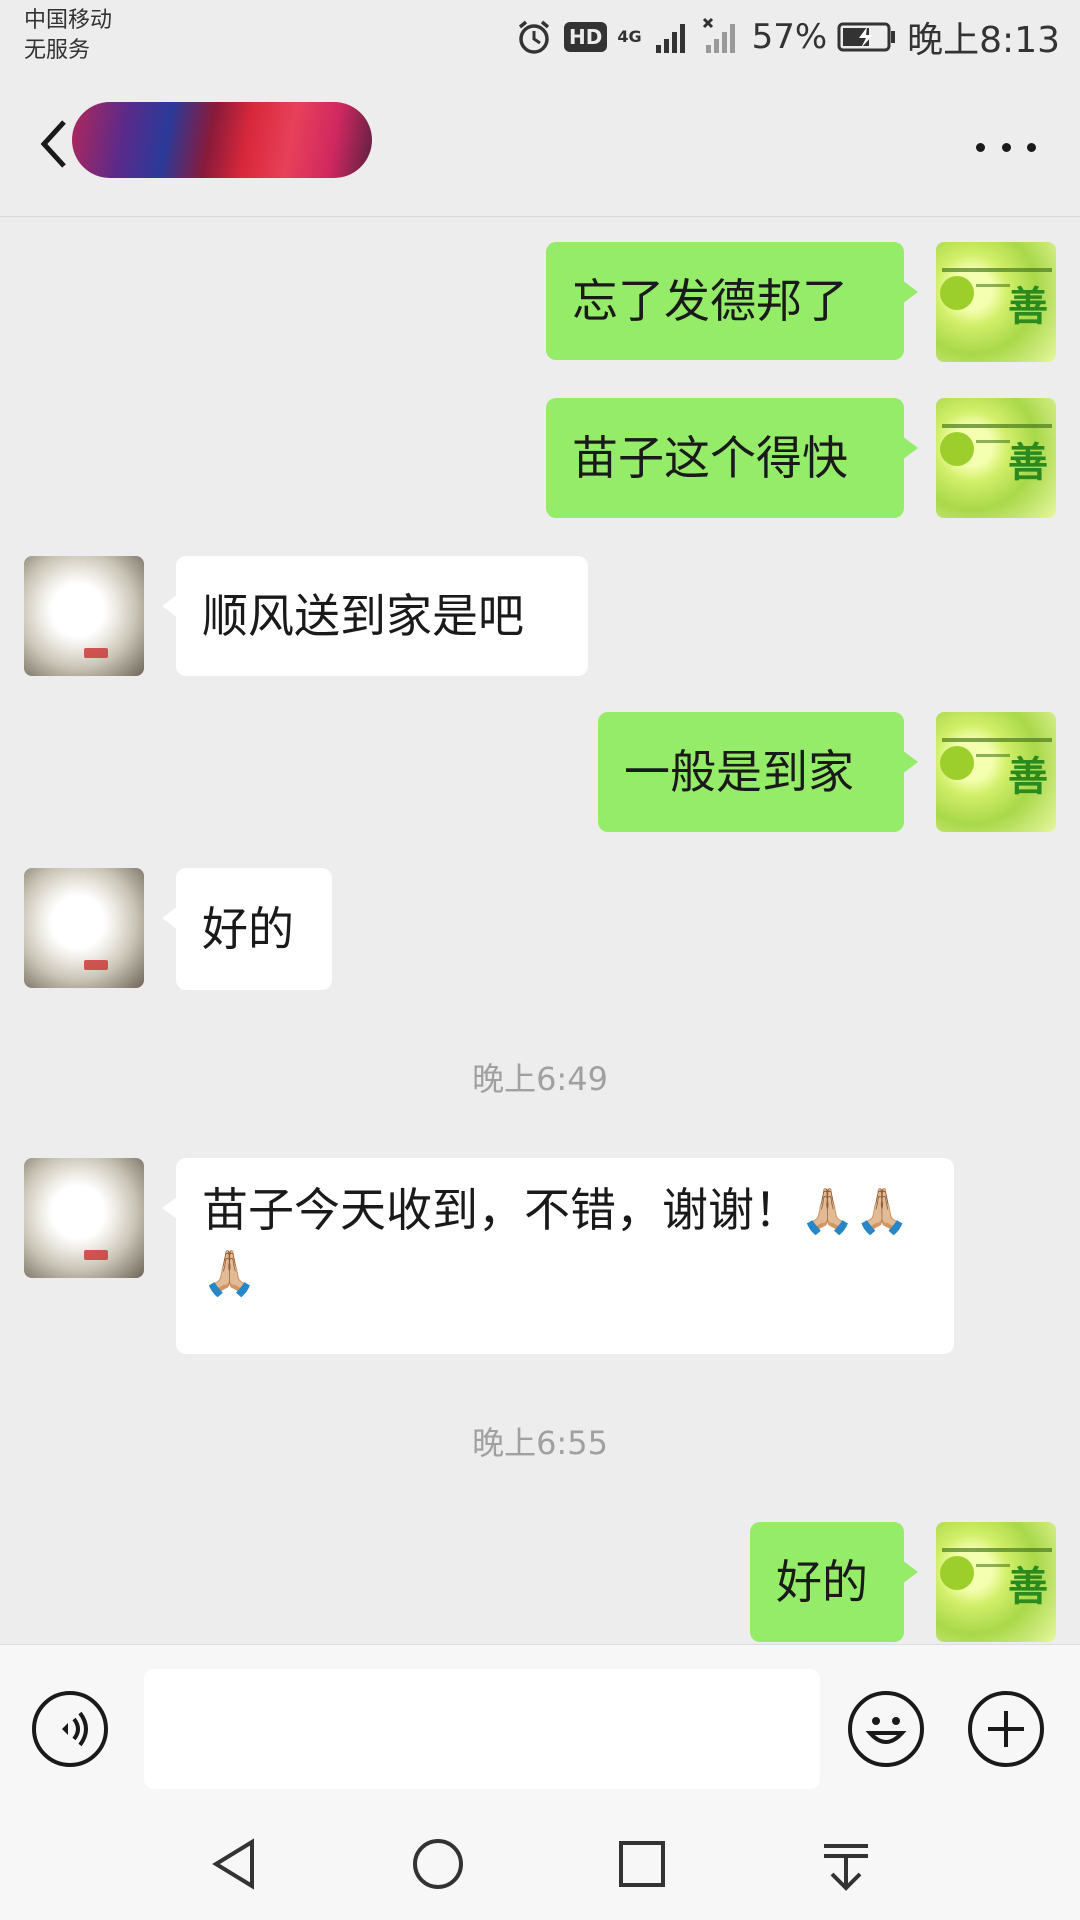  I want to click on notification-pull-icon, so click(846, 1864).